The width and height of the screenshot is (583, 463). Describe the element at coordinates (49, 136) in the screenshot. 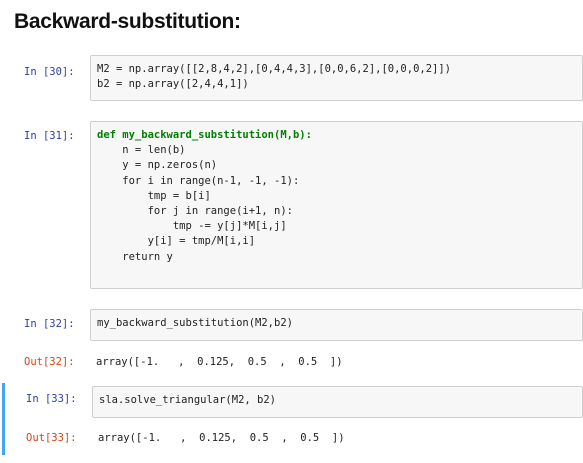

I see `in-prompt: In [31]:` at that location.